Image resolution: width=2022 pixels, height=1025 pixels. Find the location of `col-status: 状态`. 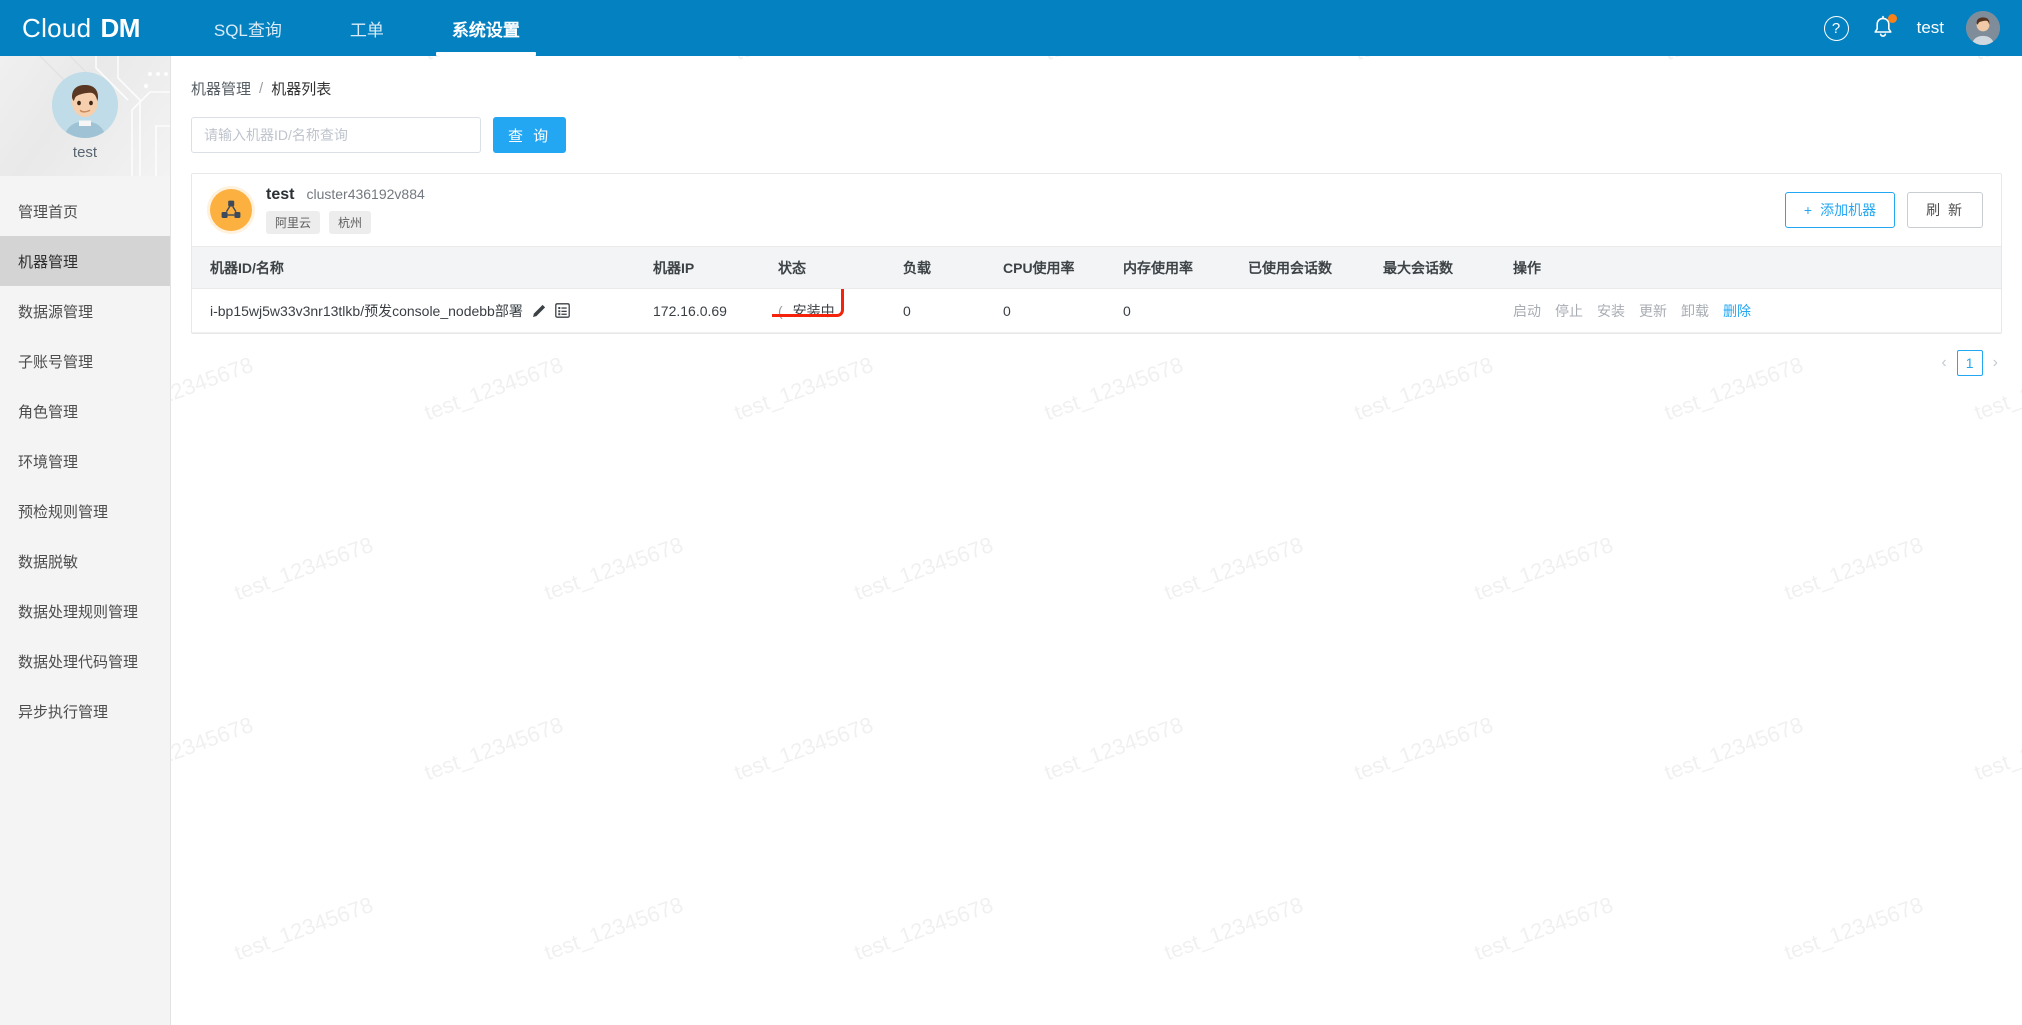

col-status: 状态 is located at coordinates (834, 267).